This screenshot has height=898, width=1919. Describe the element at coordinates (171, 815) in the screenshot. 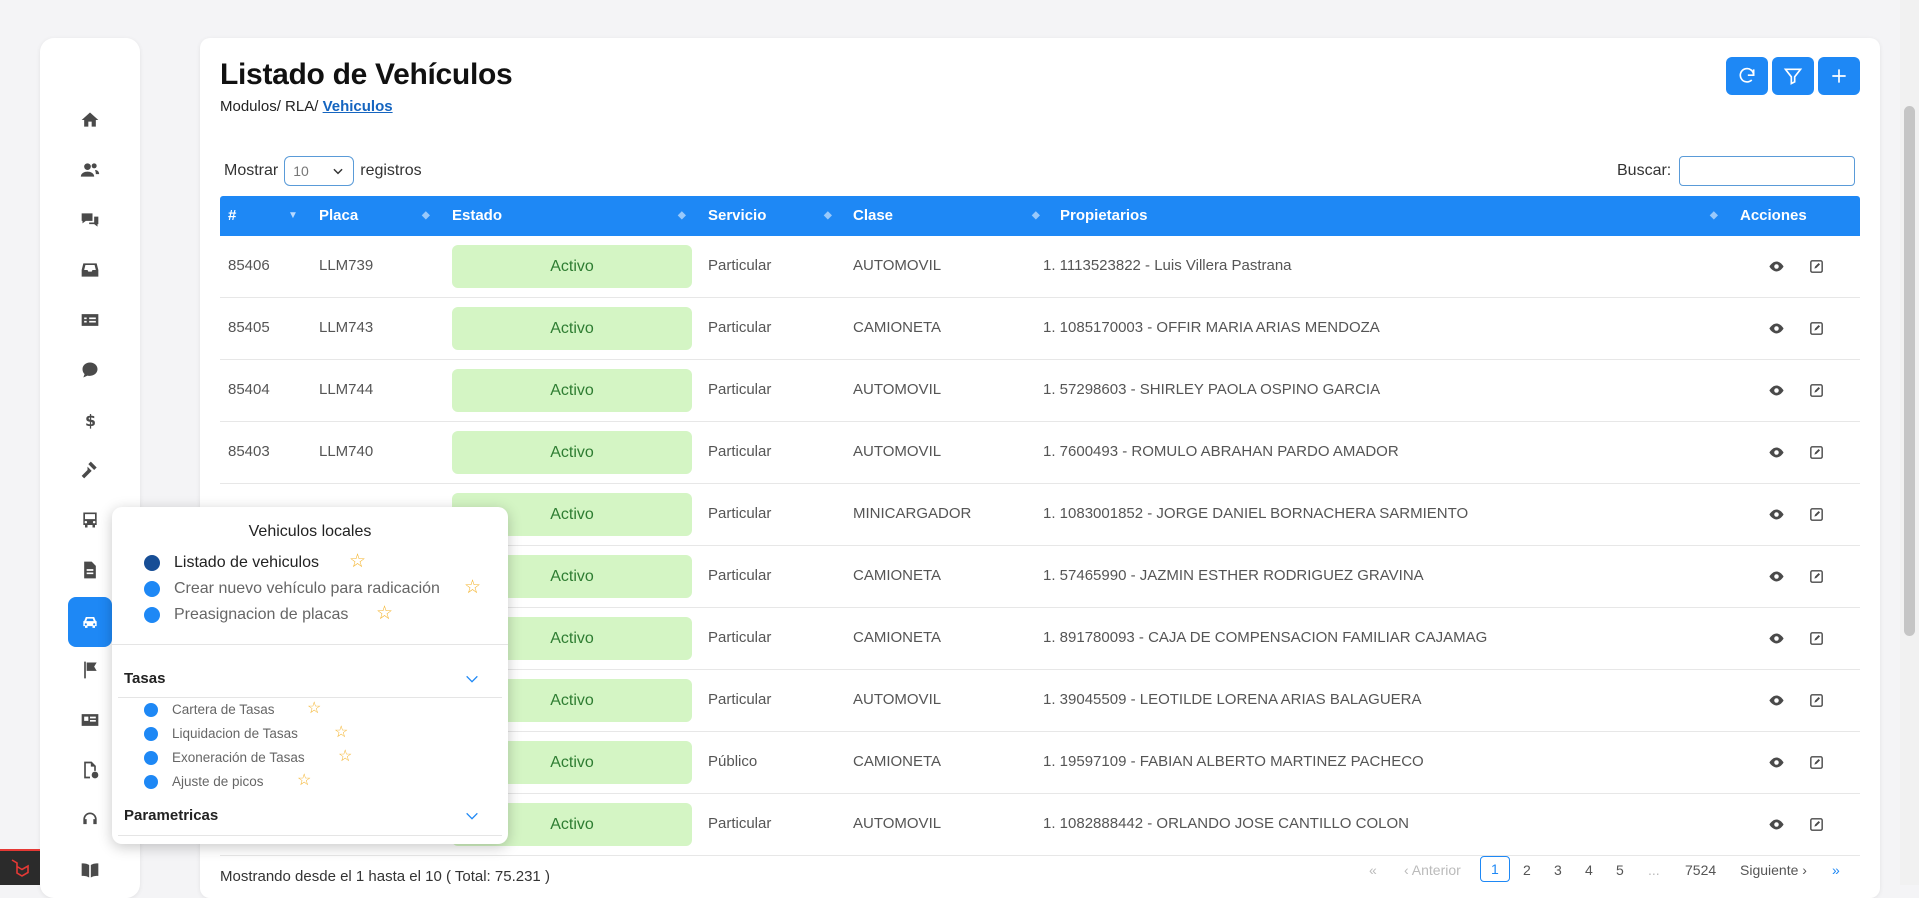

I see `section-parametricas: Parametricas` at that location.